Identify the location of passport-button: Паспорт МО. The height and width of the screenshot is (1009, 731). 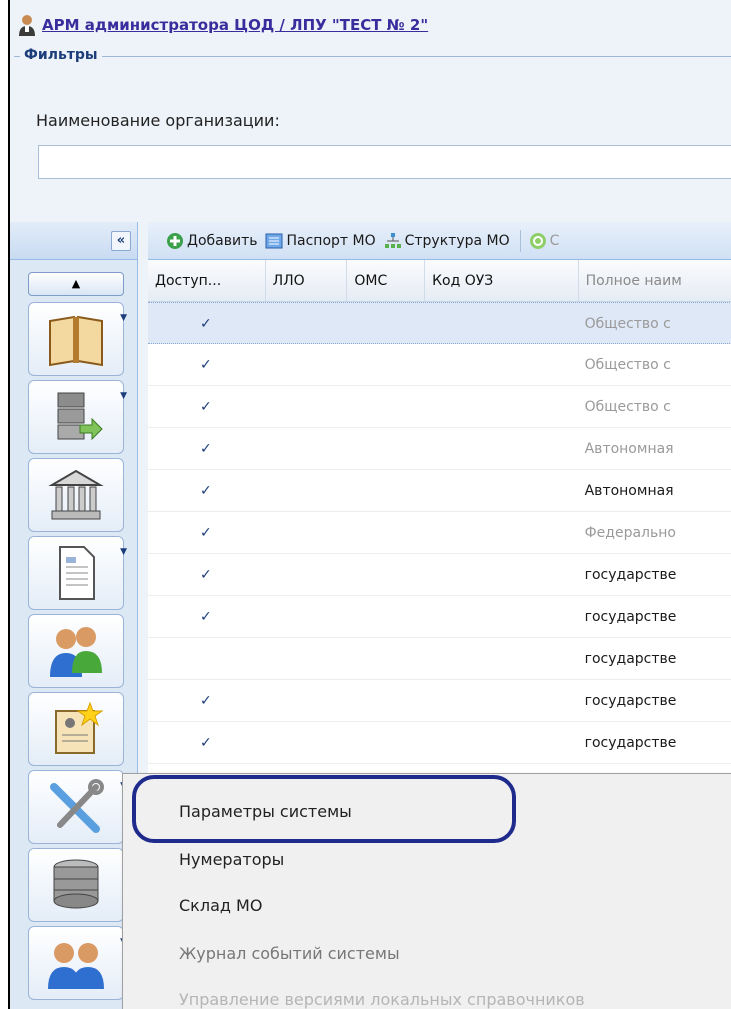
(320, 241).